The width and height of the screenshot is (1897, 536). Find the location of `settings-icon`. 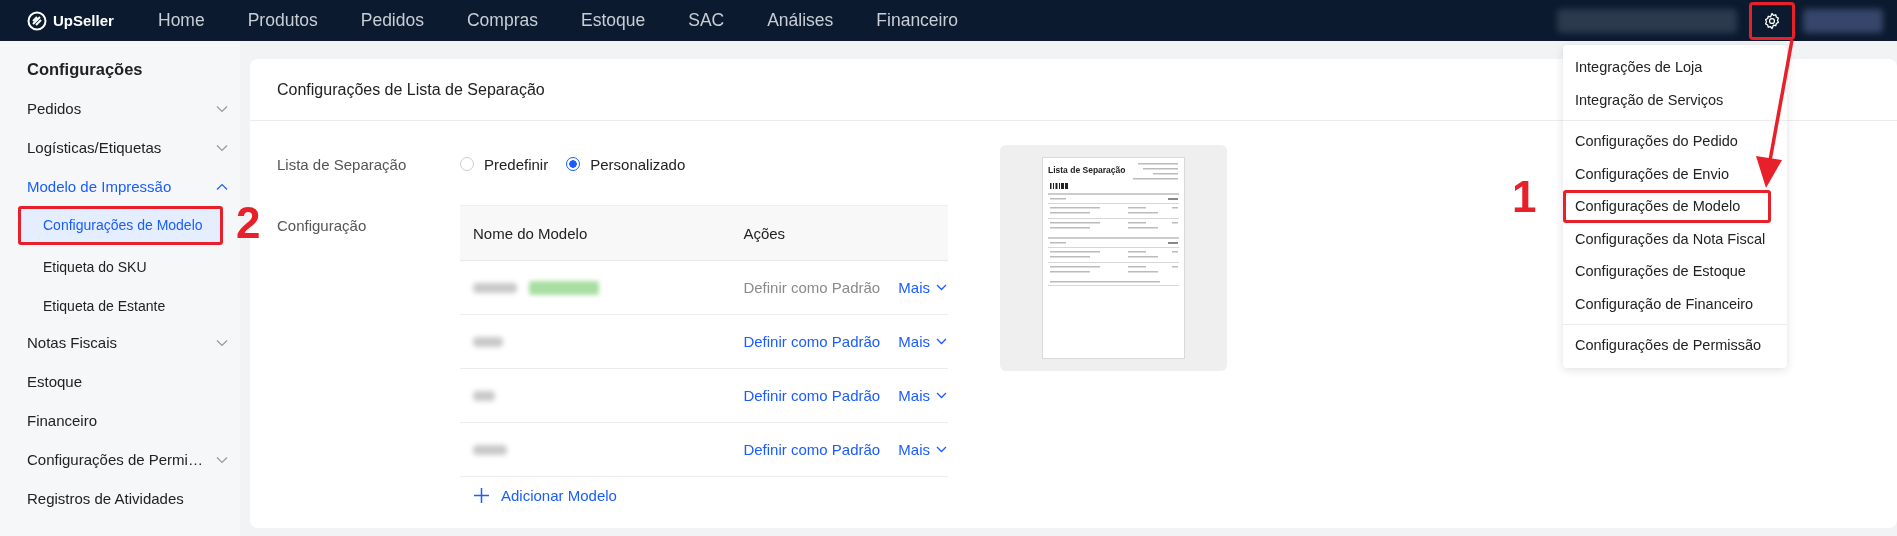

settings-icon is located at coordinates (1772, 20).